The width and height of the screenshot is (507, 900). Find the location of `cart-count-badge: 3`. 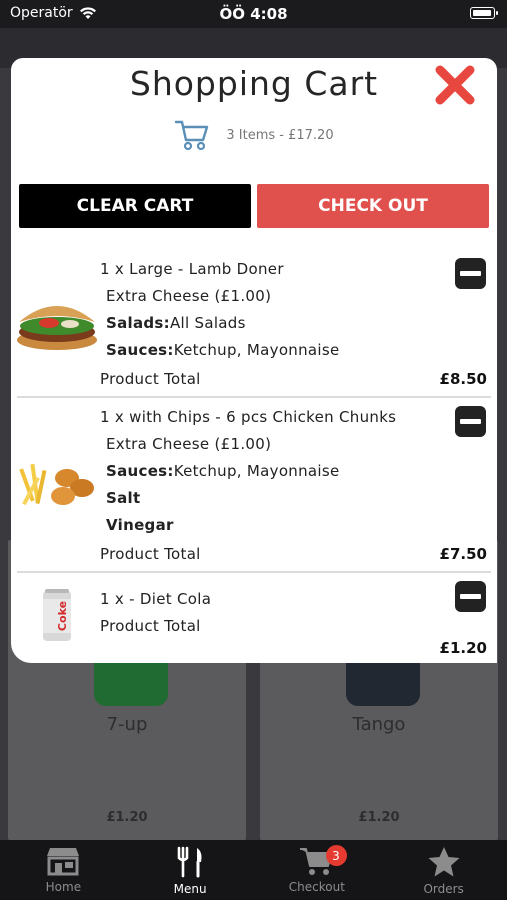

cart-count-badge: 3 is located at coordinates (336, 855).